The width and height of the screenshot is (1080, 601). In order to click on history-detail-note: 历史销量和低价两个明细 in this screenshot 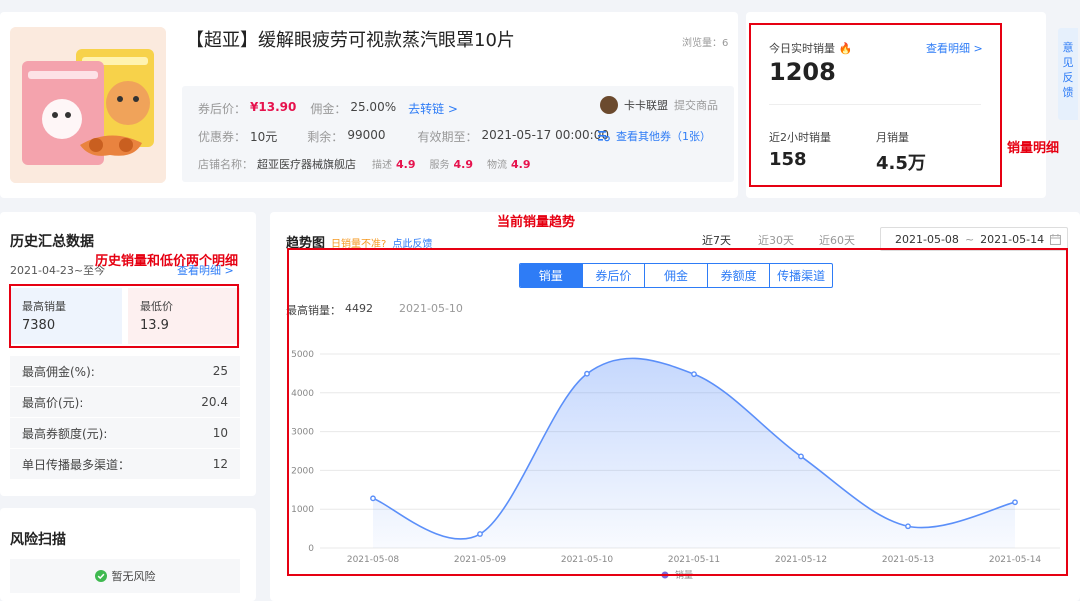, I will do `click(167, 261)`.